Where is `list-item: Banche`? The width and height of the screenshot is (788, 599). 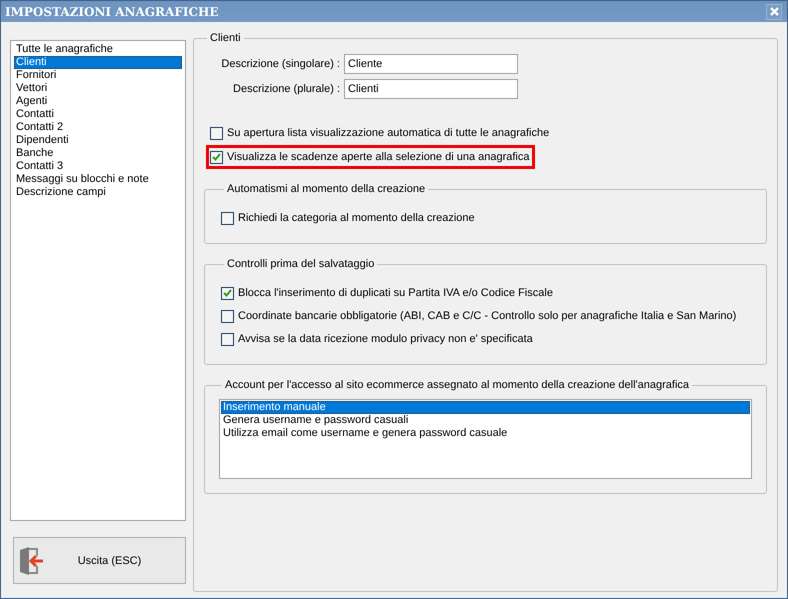 list-item: Banche is located at coordinates (98, 153).